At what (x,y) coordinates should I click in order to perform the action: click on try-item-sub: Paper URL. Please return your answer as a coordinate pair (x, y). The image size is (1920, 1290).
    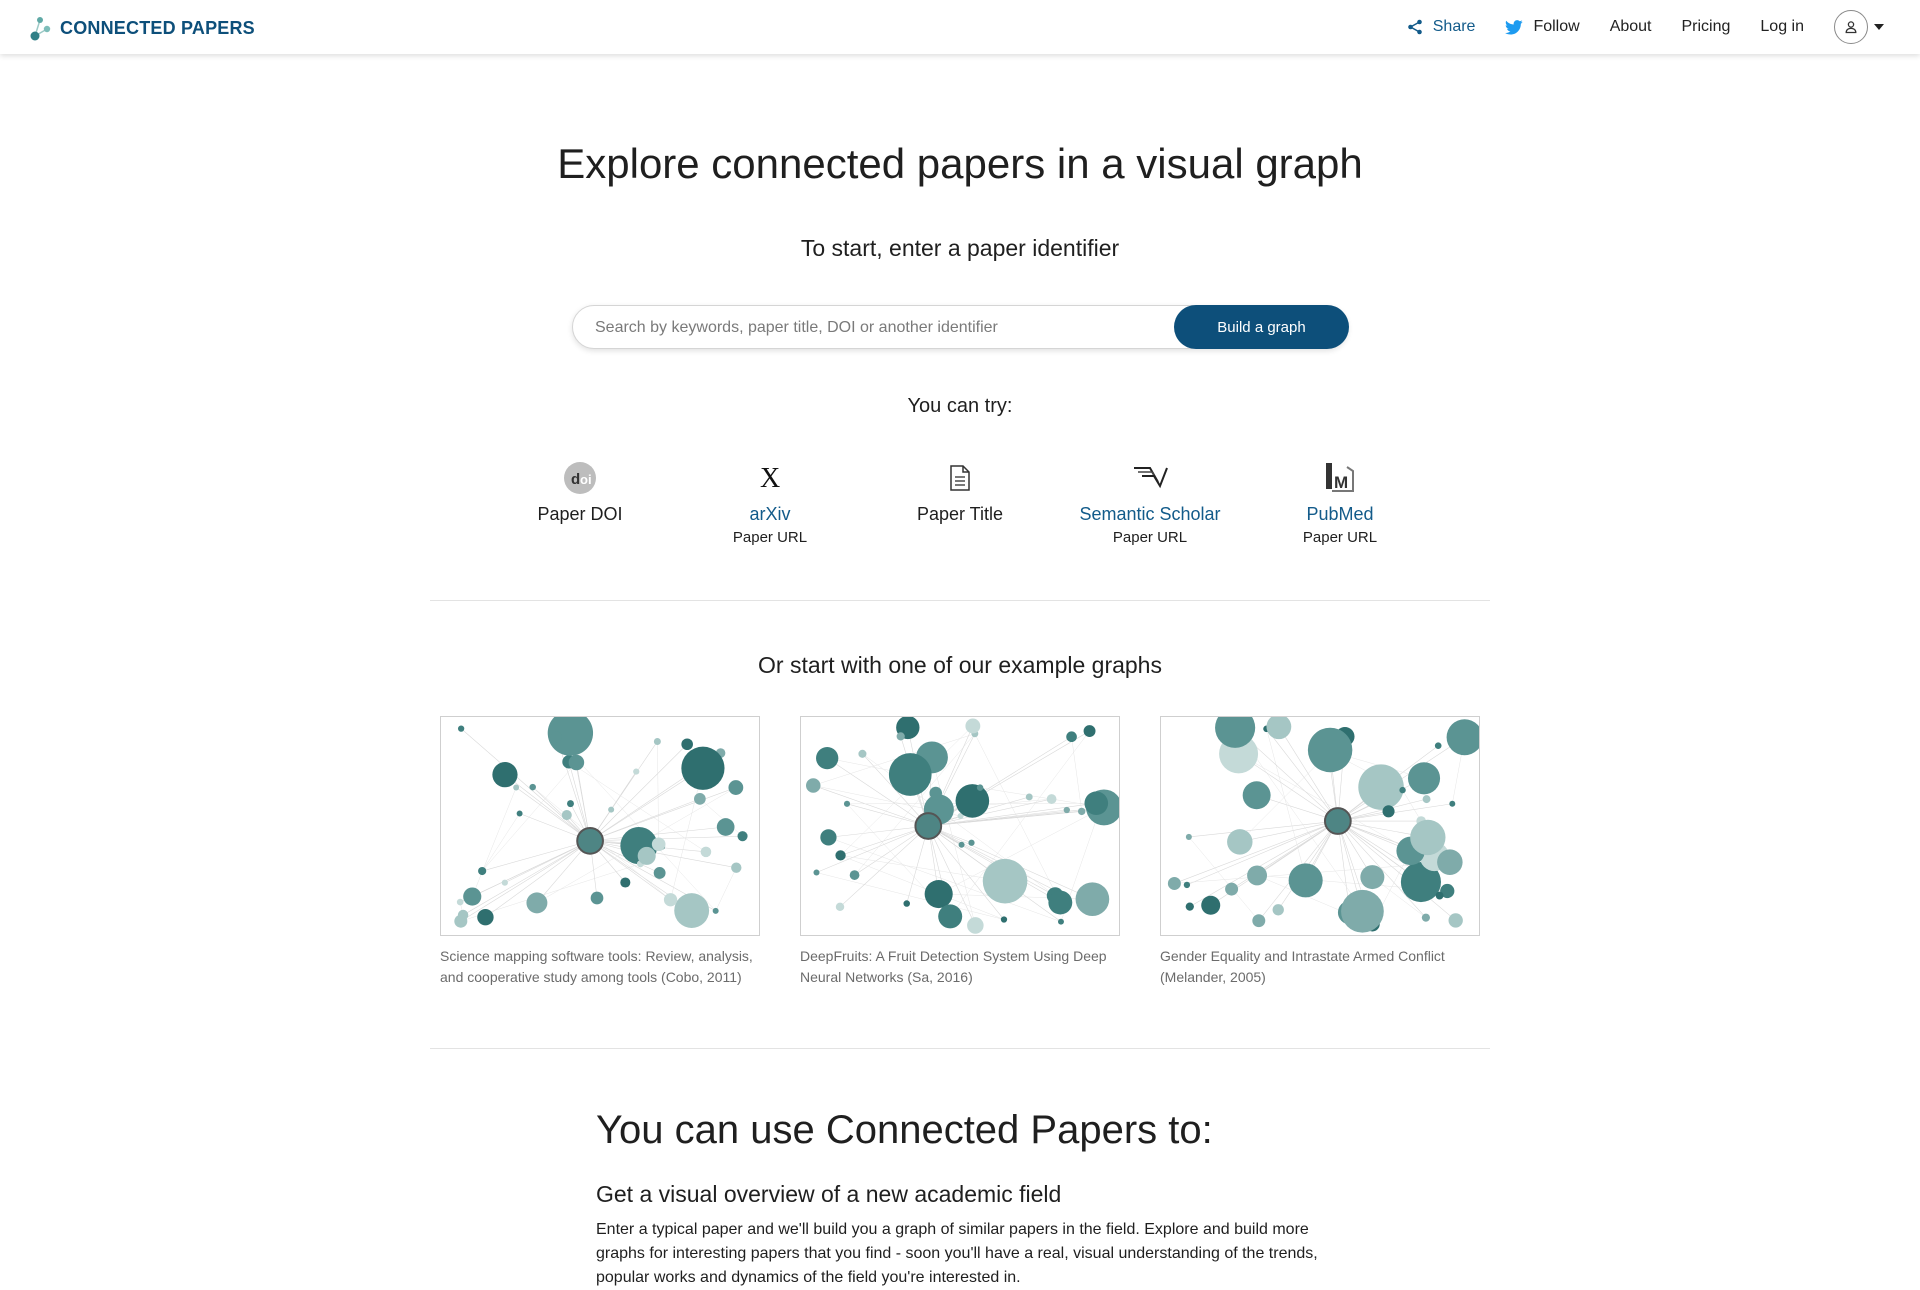
    Looking at the image, I should click on (1340, 537).